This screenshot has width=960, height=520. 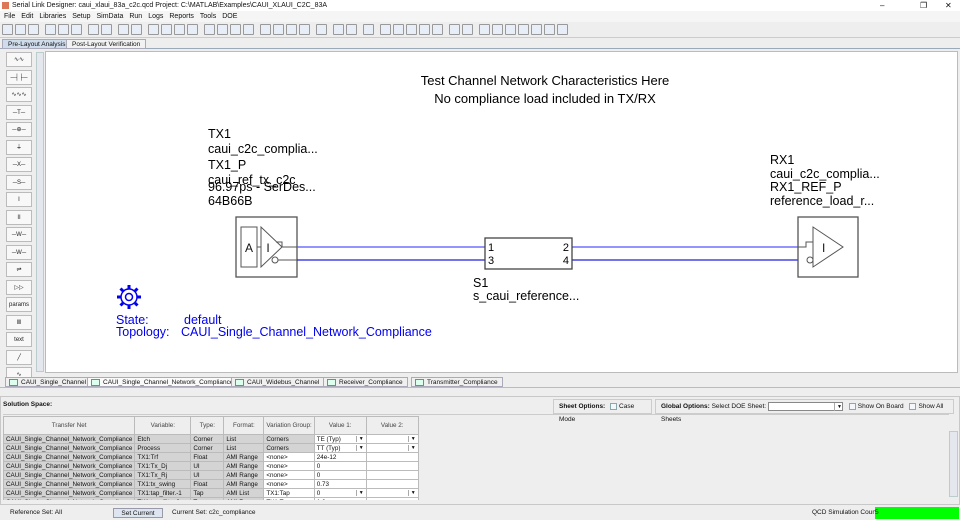 I want to click on column-header: Value 2:, so click(x=392, y=425).